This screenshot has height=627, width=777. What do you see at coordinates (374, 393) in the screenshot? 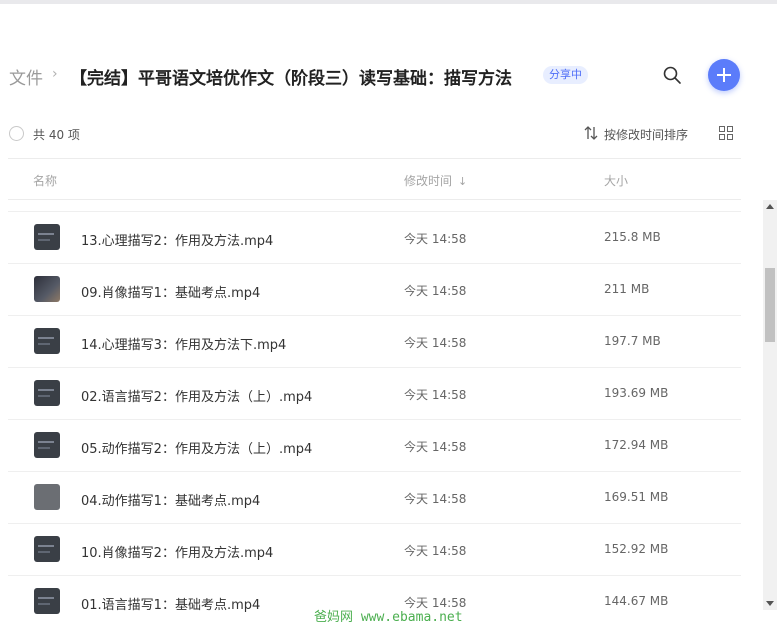
I see `table-row: 02.语言描写2：作用及方法（上）.mp4 今天 14:58 193.69 MB` at bounding box center [374, 393].